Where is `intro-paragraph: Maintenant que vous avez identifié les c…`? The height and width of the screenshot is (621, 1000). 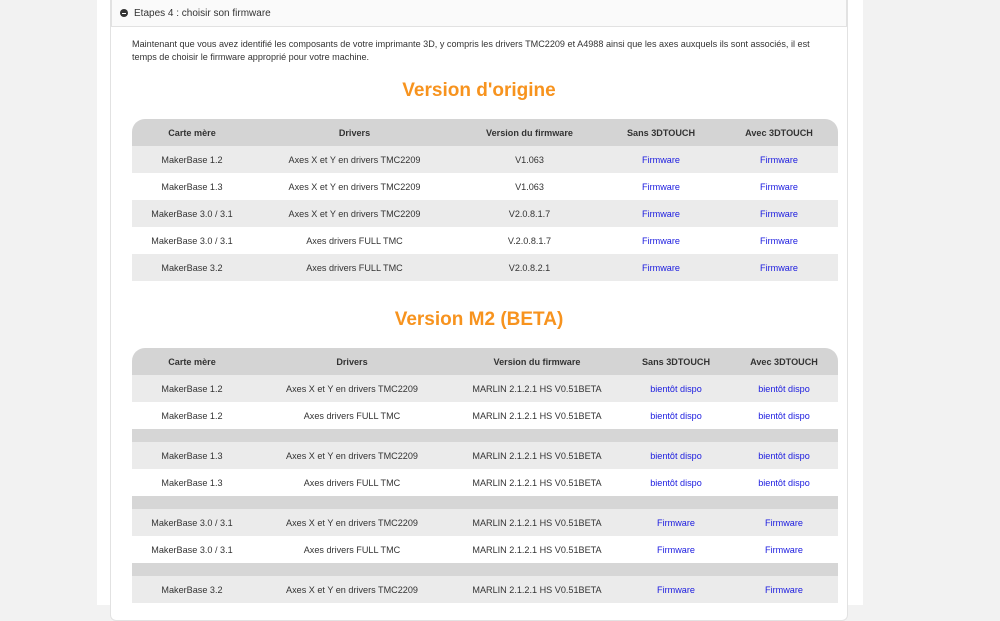
intro-paragraph: Maintenant que vous avez identifié les c… is located at coordinates (471, 50).